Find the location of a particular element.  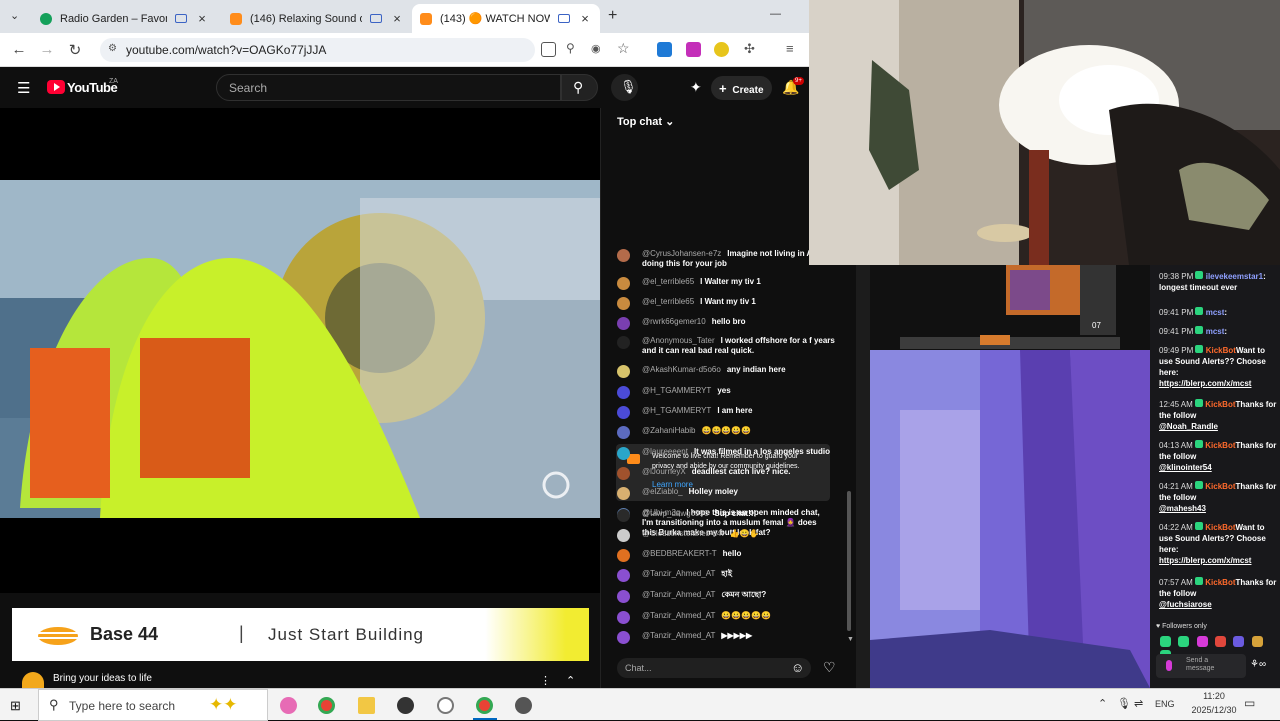

snipping-tool-icon is located at coordinates (445, 705).